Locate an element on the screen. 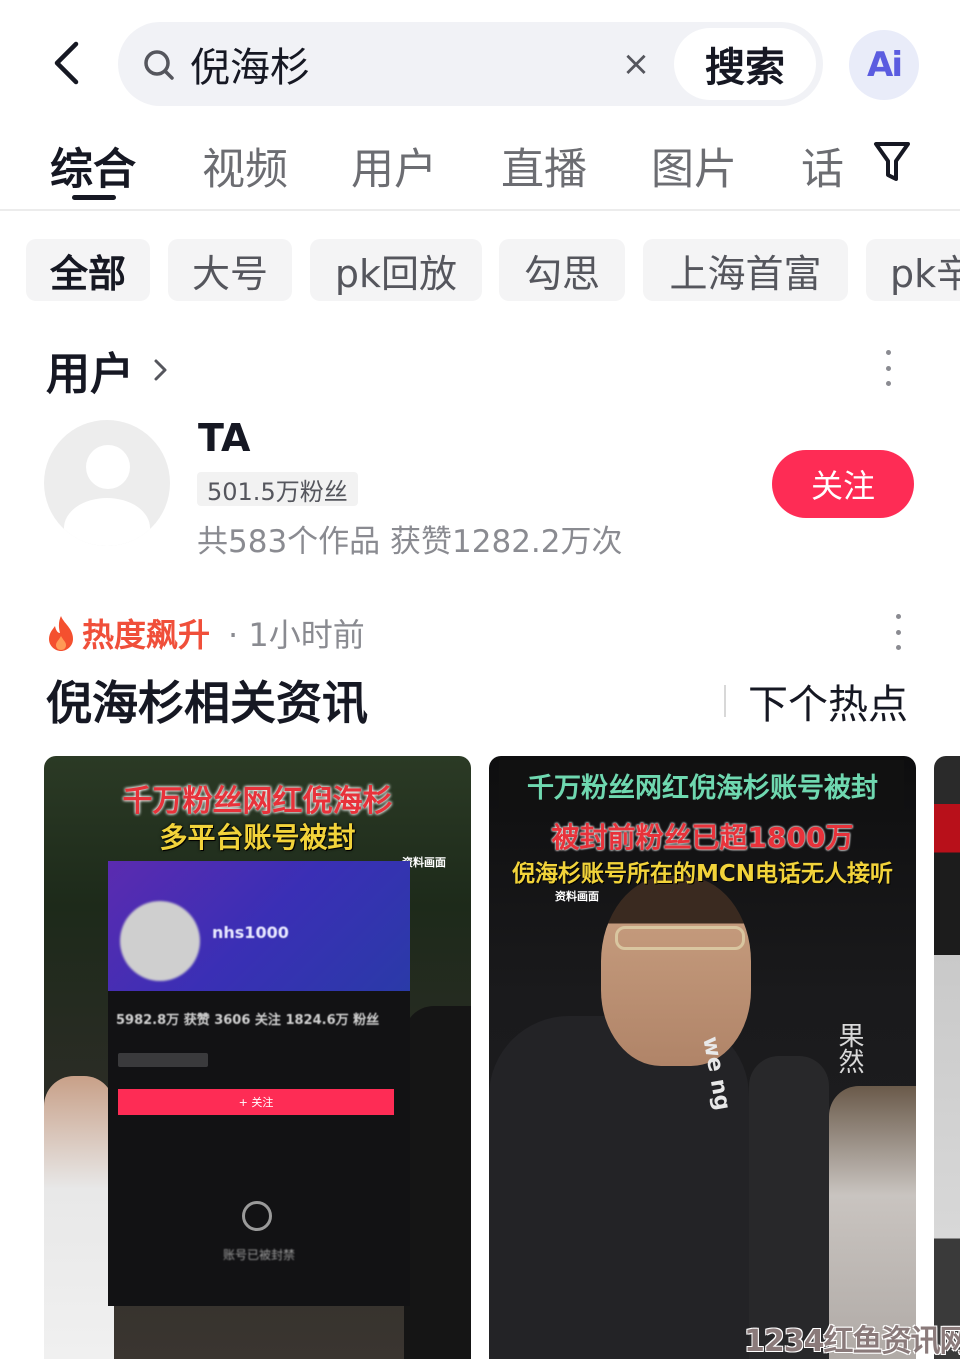 Image resolution: width=960 pixels, height=1359 pixels. tab-topics: 话 is located at coordinates (822, 166).